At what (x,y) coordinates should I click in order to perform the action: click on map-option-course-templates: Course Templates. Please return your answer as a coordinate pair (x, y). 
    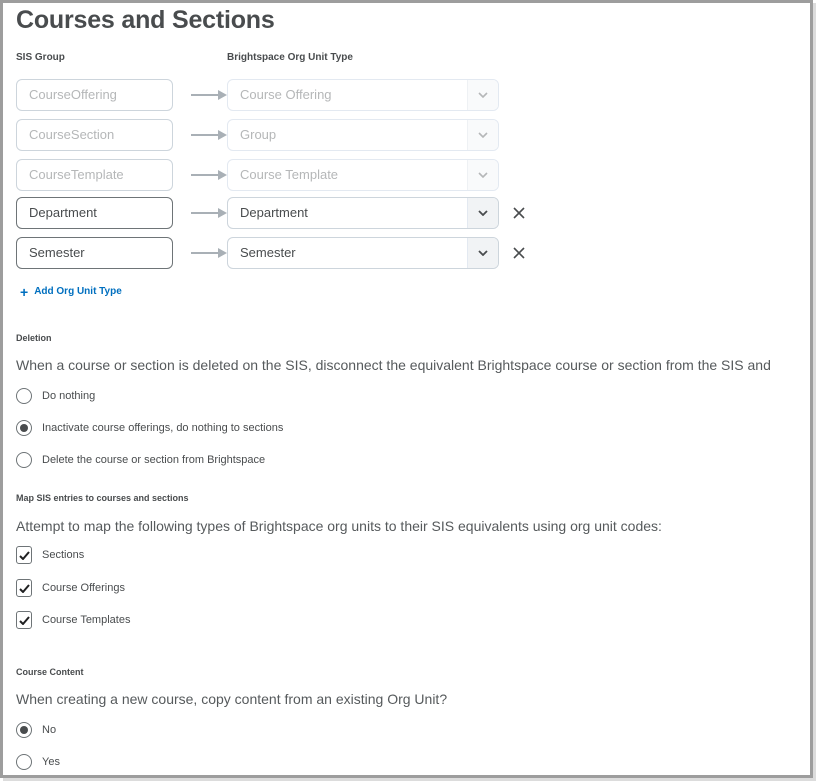
    Looking at the image, I should click on (73, 620).